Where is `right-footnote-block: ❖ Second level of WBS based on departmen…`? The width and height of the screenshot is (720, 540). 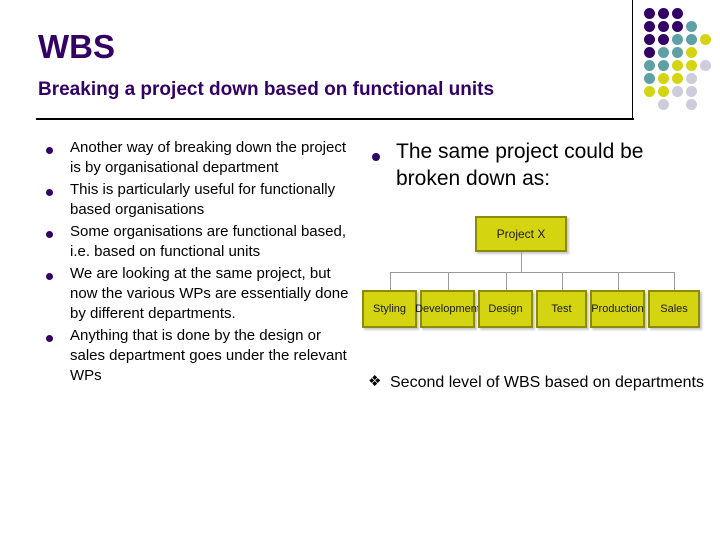 right-footnote-block: ❖ Second level of WBS based on departmen… is located at coordinates (537, 383).